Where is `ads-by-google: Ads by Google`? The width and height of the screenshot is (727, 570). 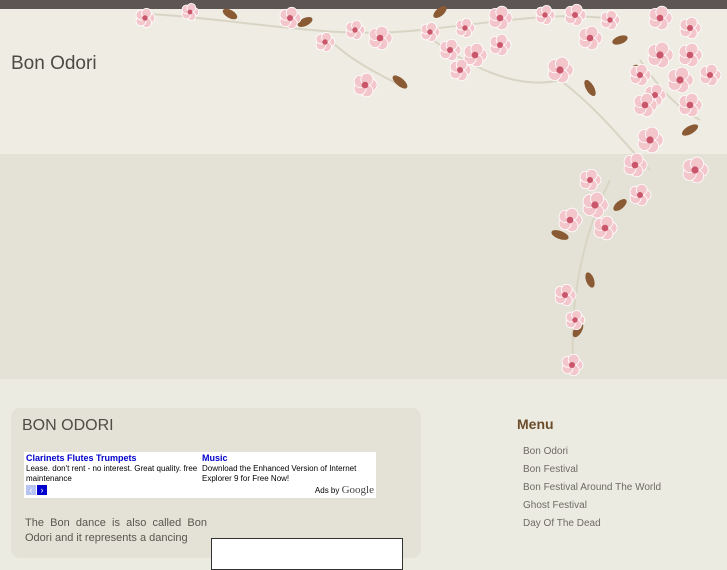
ads-by-google: Ads by Google is located at coordinates (344, 490).